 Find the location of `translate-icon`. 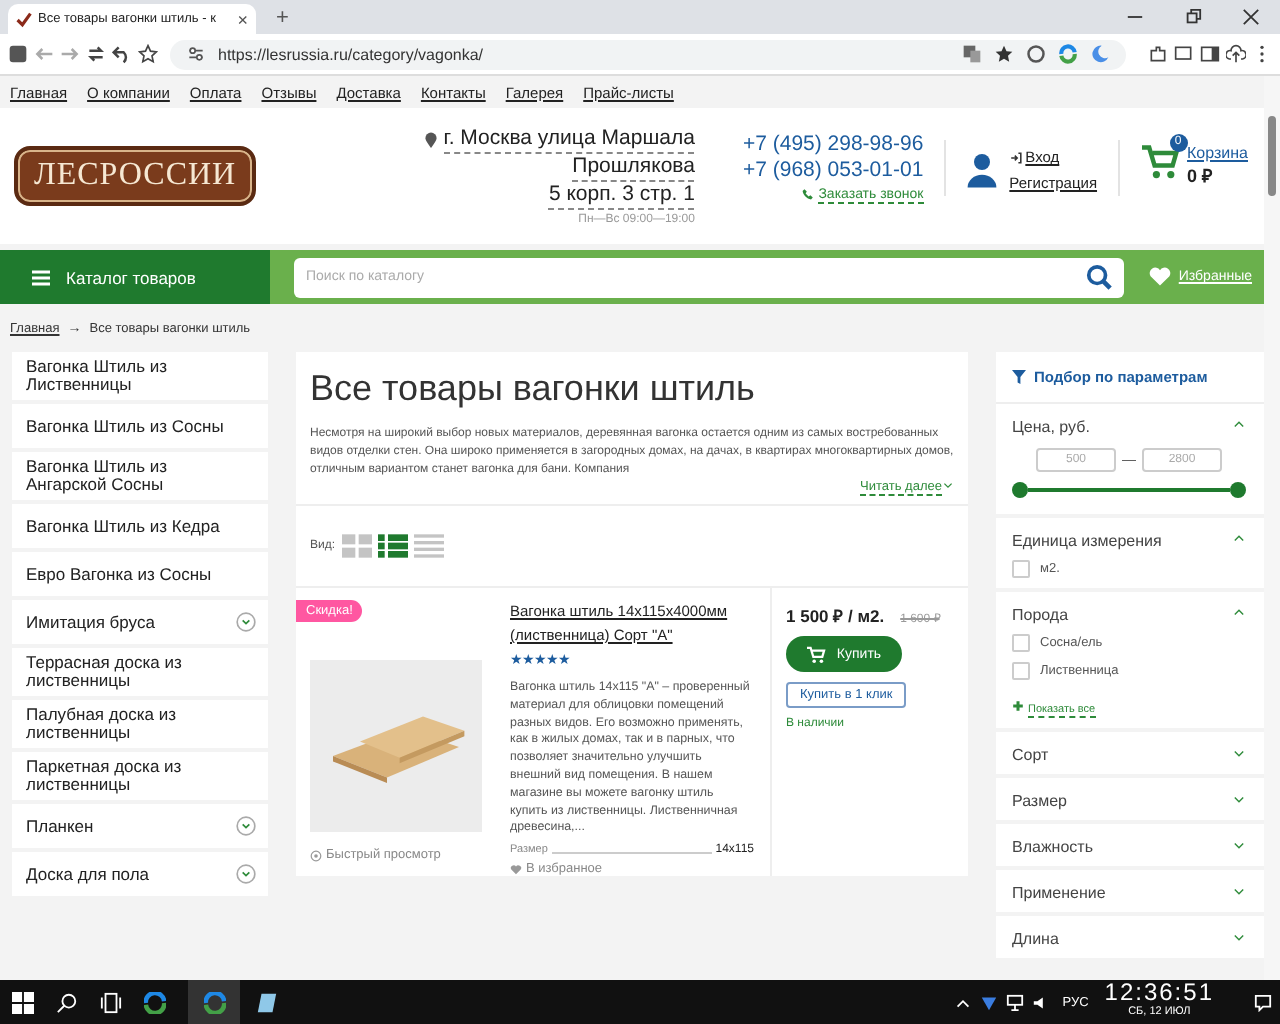

translate-icon is located at coordinates (972, 54).